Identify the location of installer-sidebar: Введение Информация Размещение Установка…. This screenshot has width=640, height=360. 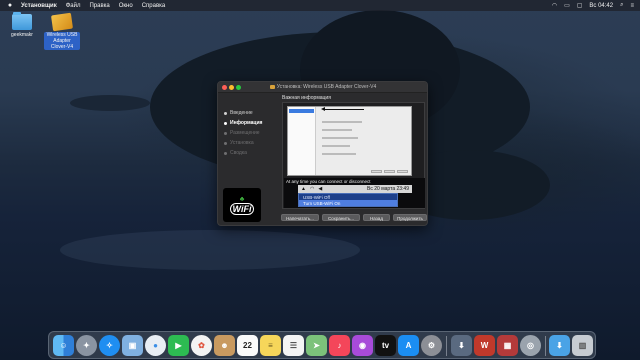
(249, 159).